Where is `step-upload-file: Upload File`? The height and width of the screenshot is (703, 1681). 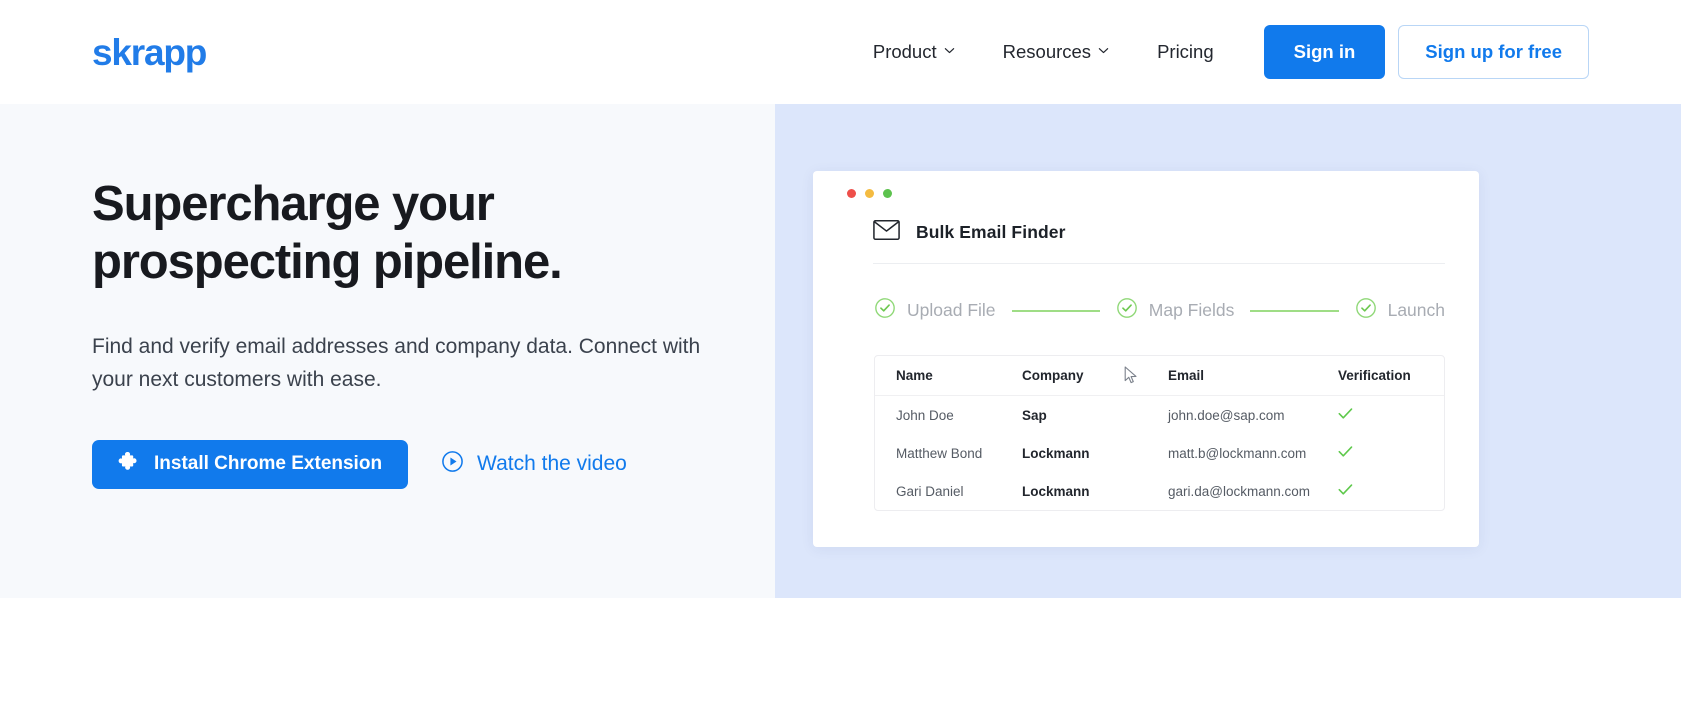
step-upload-file: Upload File is located at coordinates (935, 310).